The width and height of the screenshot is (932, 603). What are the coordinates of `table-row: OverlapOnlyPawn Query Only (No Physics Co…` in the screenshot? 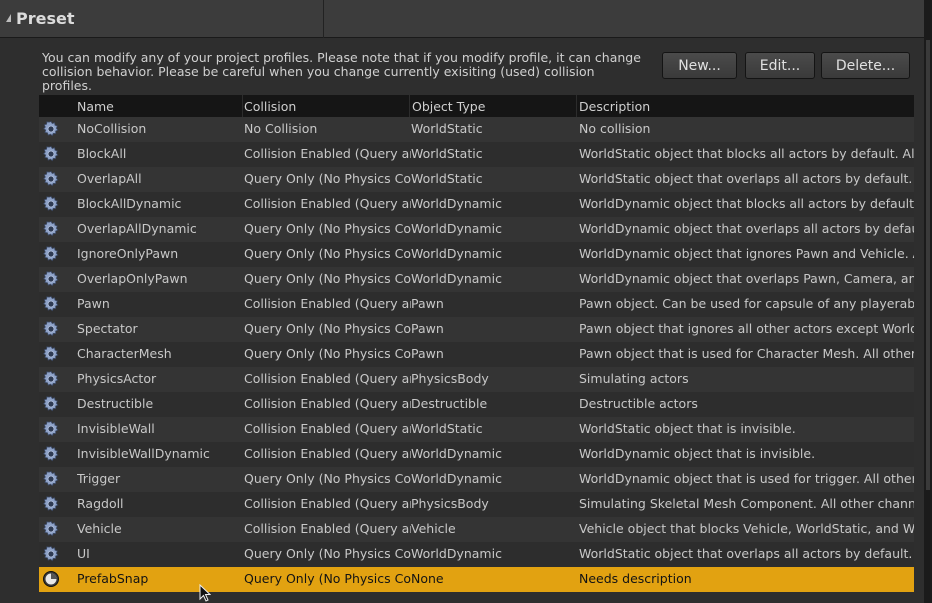 It's located at (476, 279).